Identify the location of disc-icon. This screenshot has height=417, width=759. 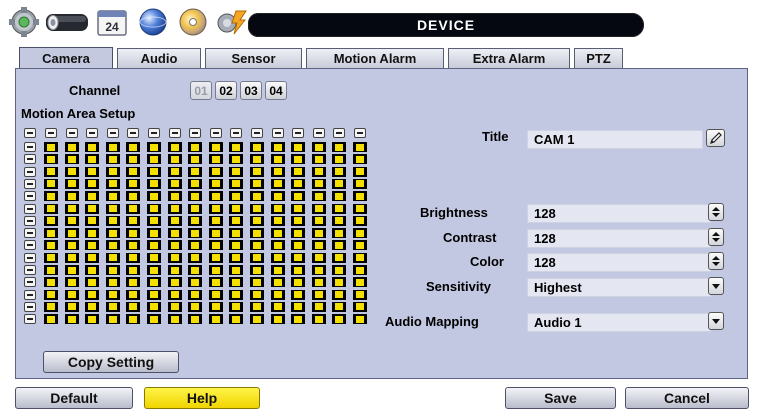
(193, 22).